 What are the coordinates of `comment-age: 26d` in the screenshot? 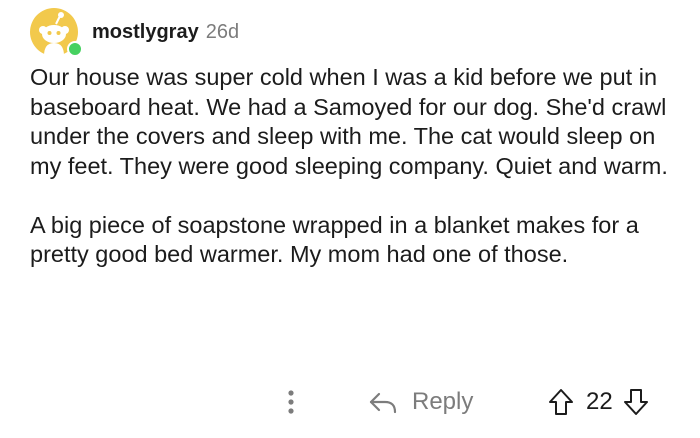 It's located at (222, 31).